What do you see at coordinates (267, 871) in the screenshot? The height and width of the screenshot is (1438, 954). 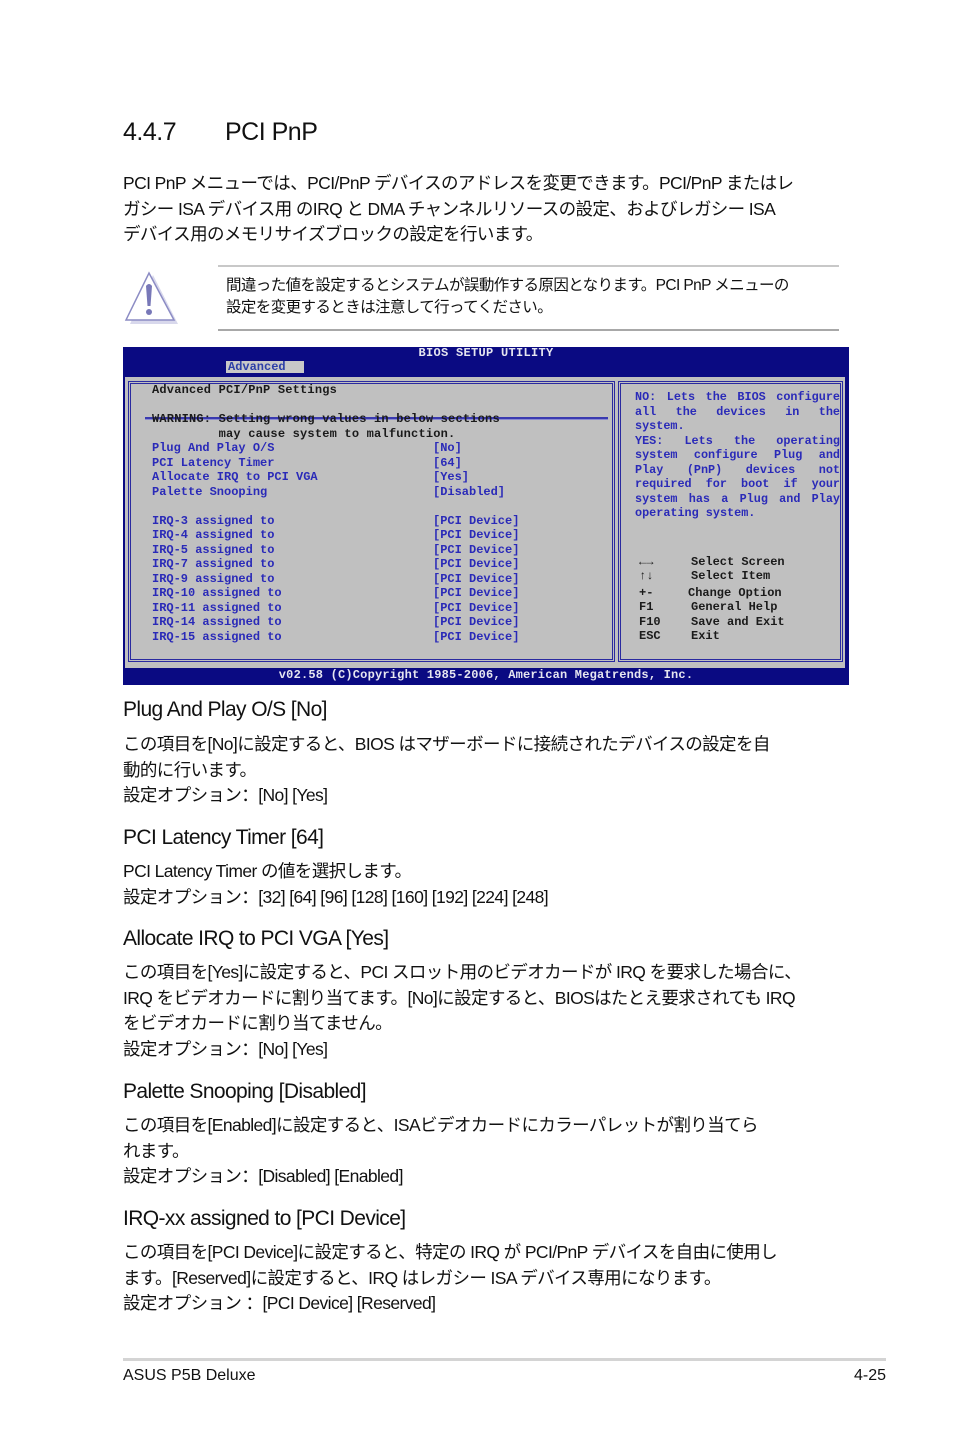 I see `body-line: PCI Latency Timer の値を選択します。` at bounding box center [267, 871].